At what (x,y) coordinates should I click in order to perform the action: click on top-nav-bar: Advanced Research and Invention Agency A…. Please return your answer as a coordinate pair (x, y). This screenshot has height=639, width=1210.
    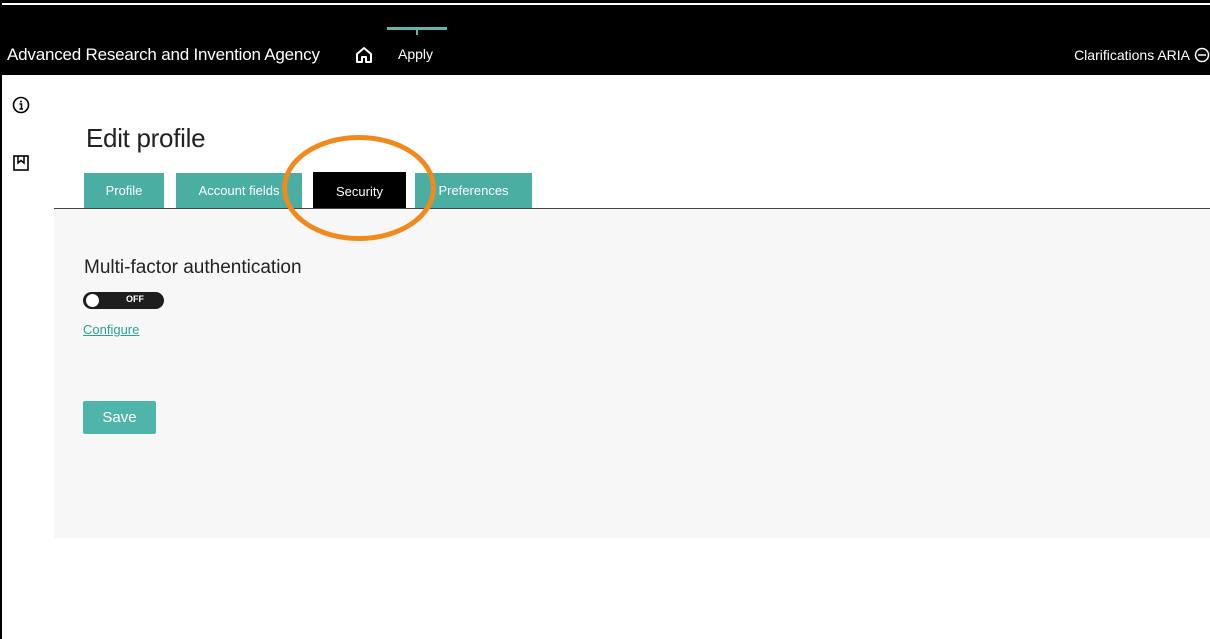
    Looking at the image, I should click on (605, 40).